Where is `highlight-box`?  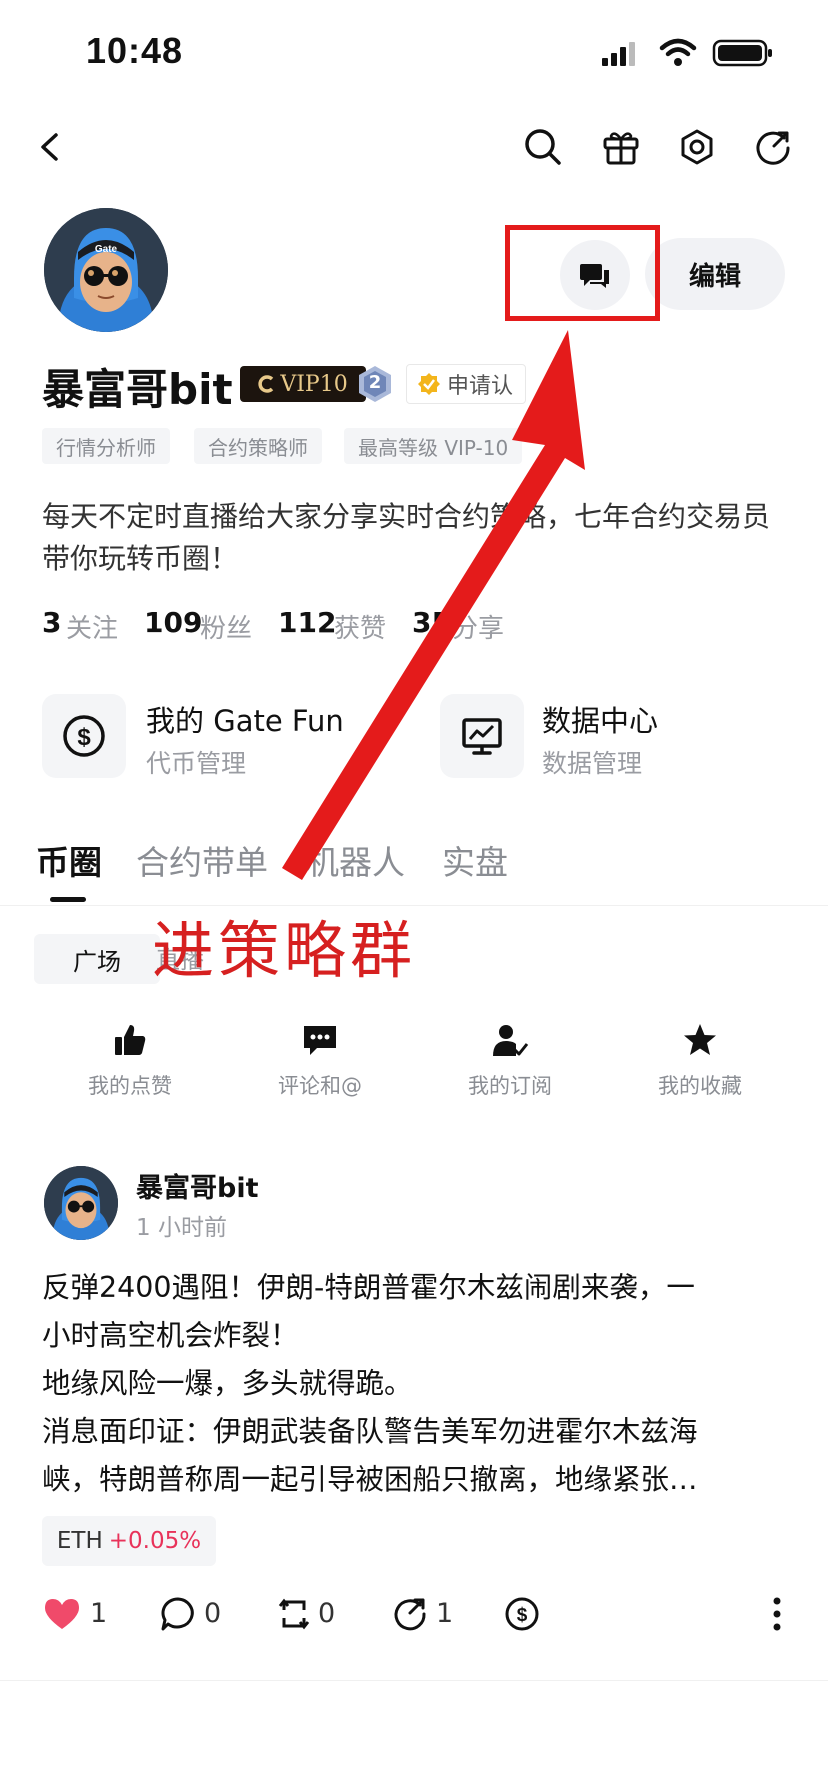
highlight-box is located at coordinates (582, 273).